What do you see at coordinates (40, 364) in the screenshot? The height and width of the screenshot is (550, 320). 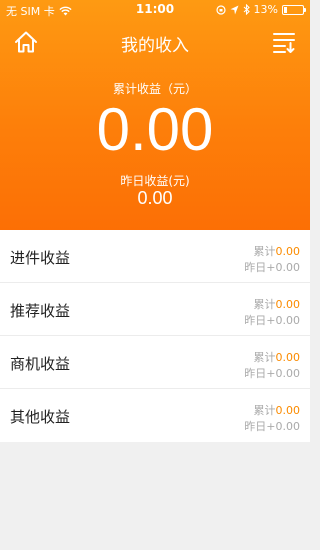 I see `income-type-label: 商机收益` at bounding box center [40, 364].